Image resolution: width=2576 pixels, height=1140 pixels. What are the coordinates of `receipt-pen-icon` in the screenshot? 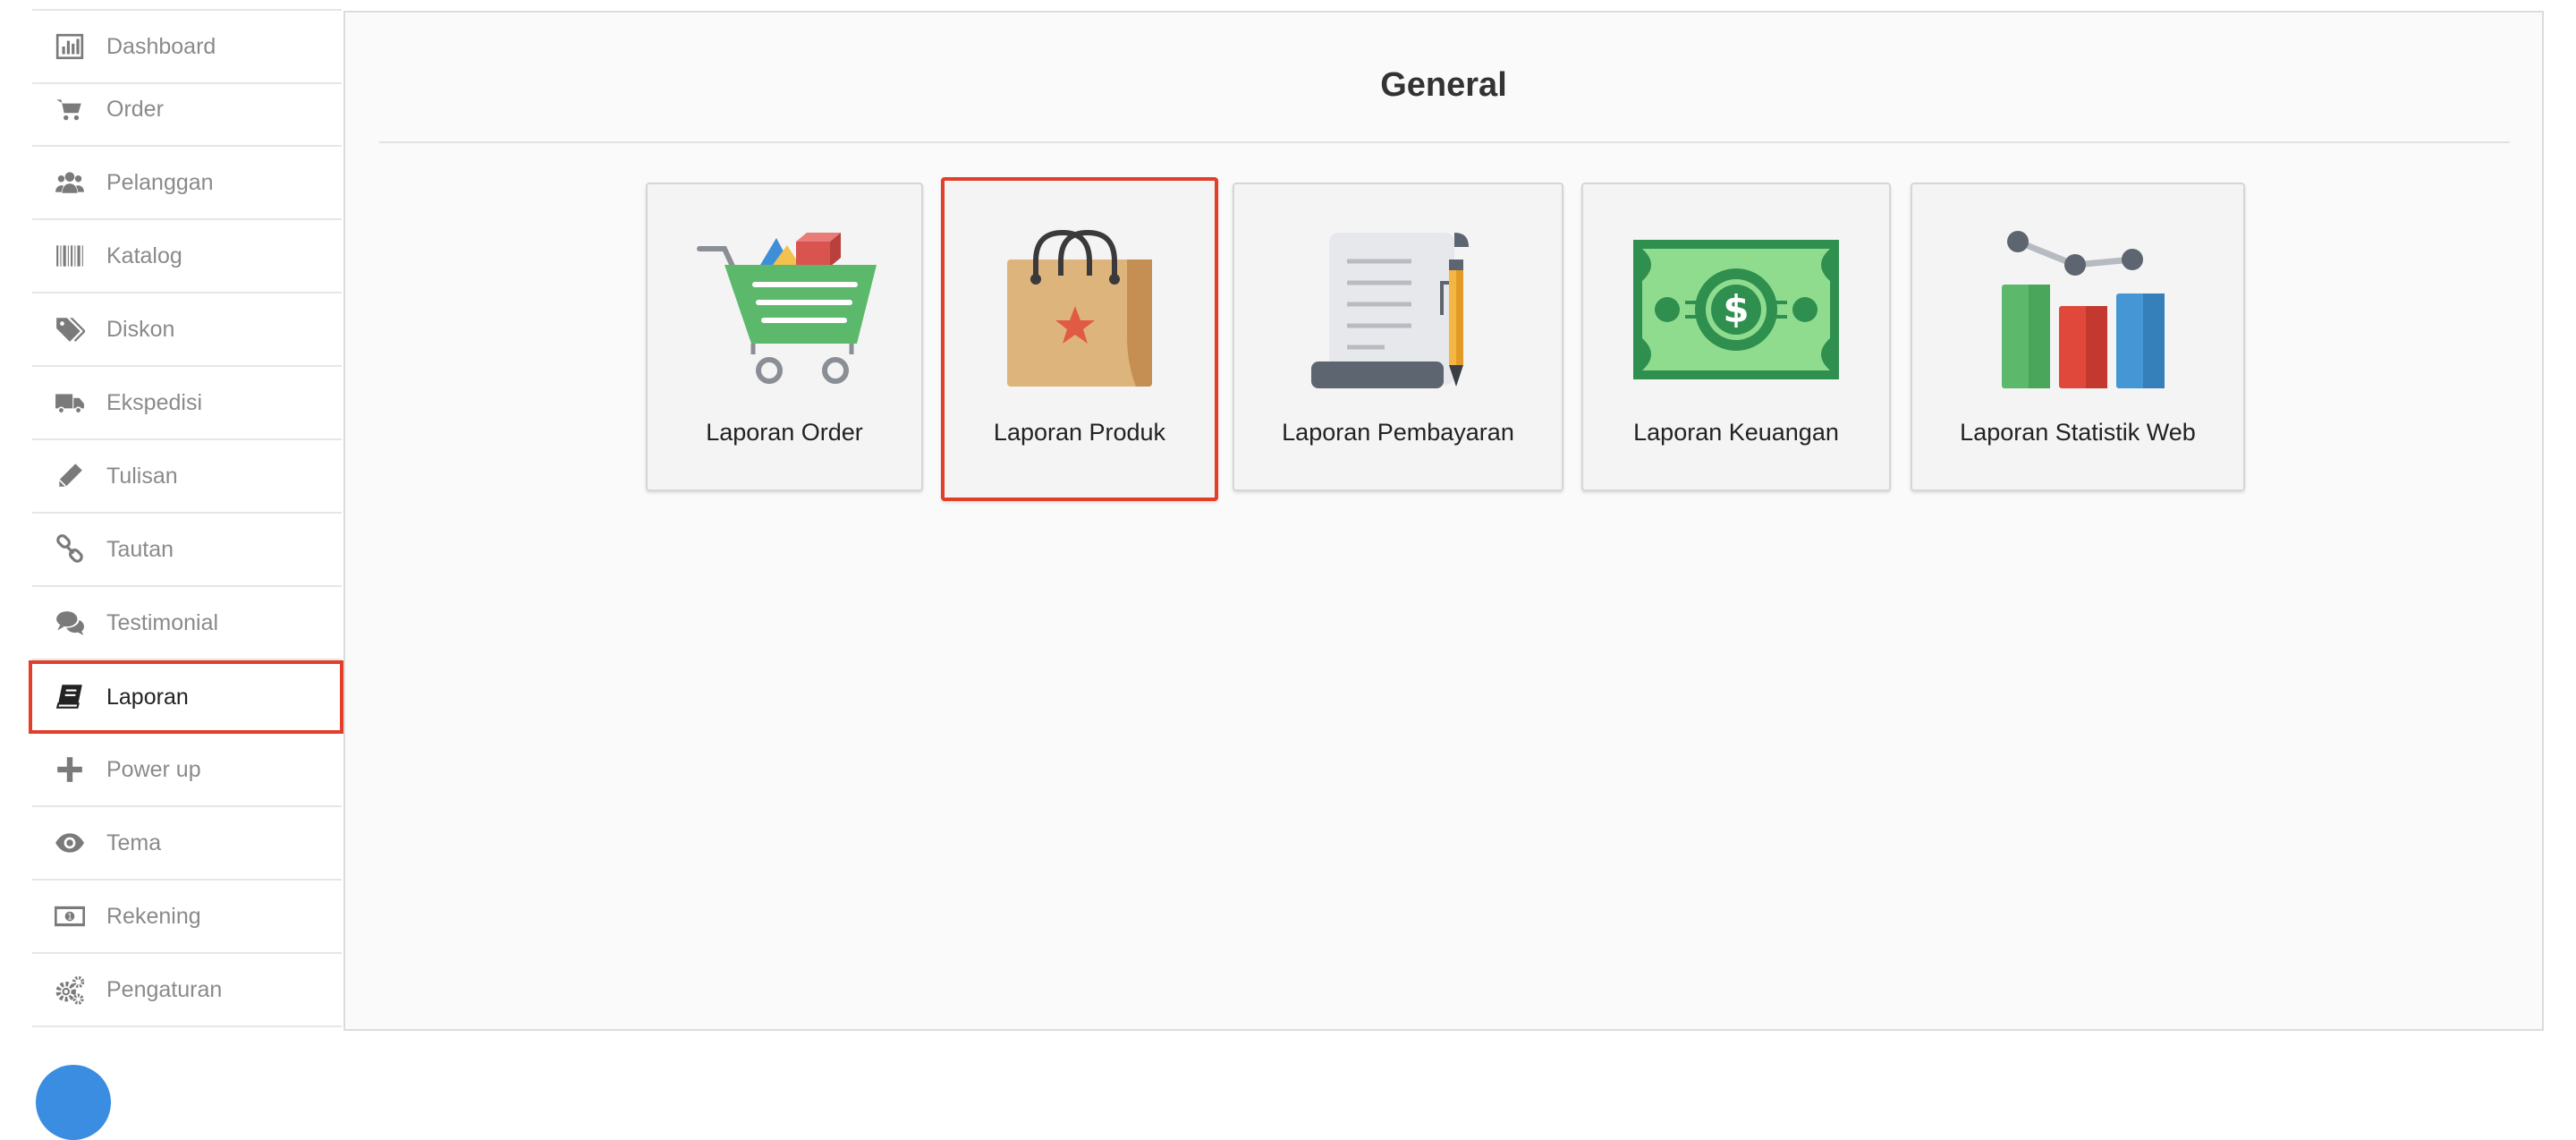 It's located at (1390, 310).